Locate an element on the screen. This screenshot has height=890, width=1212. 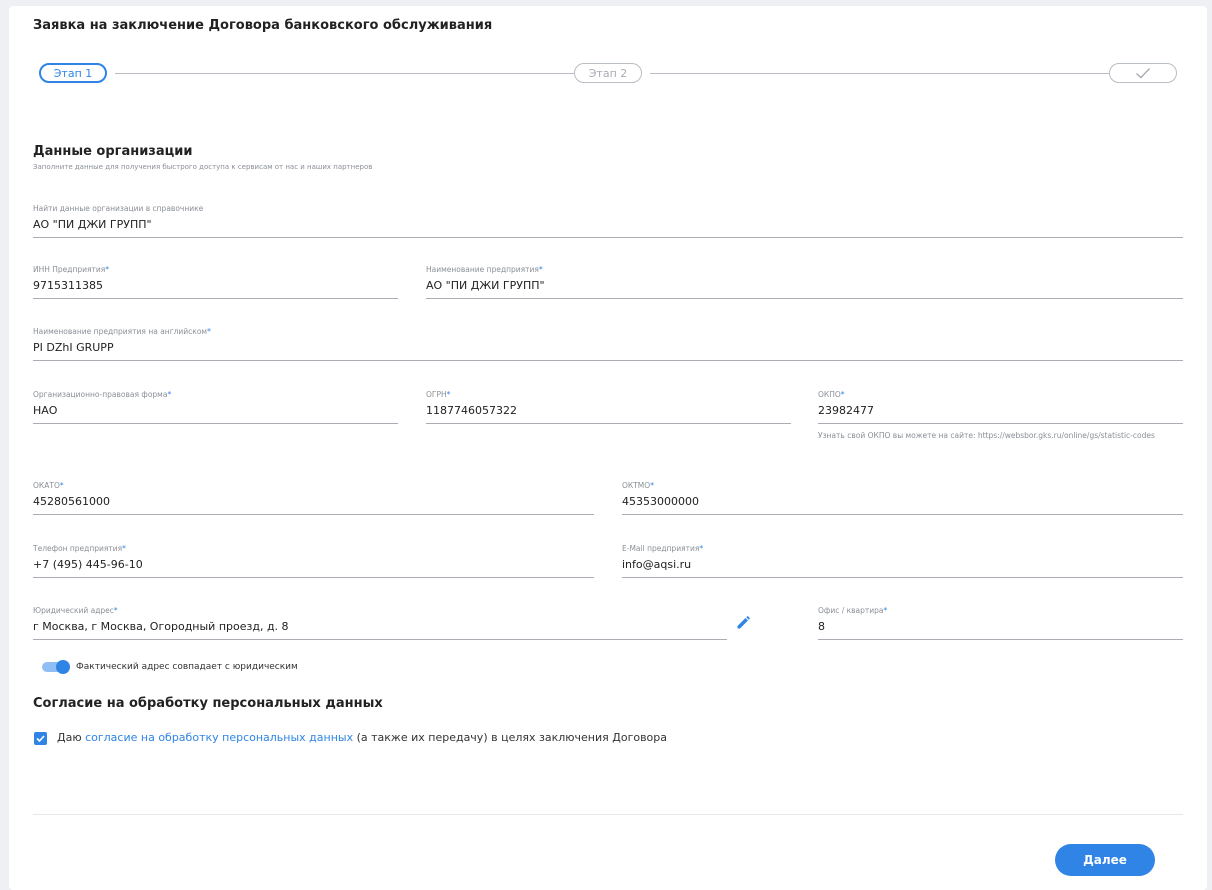
okato-label: ОКАТО* is located at coordinates (48, 485).